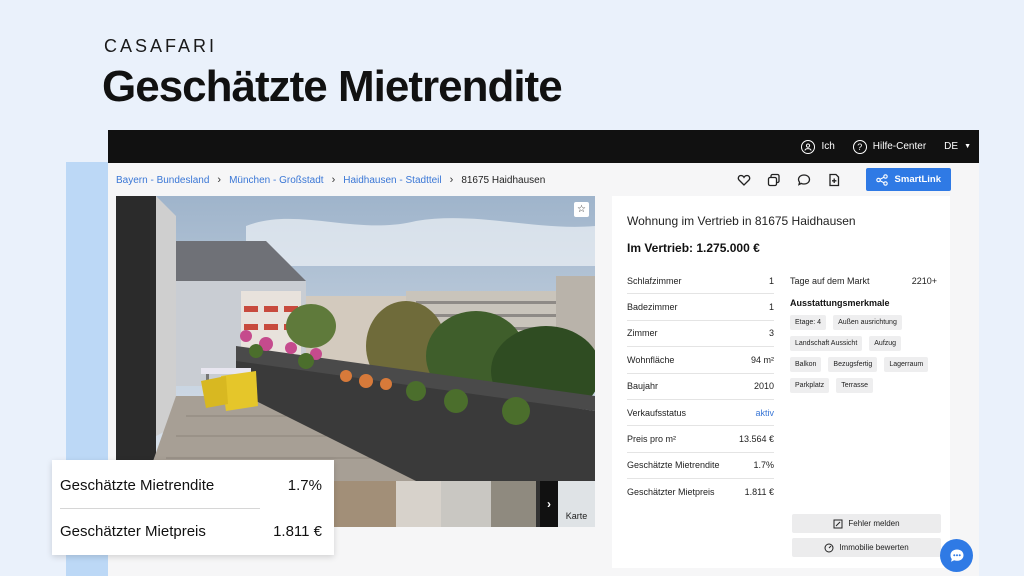  What do you see at coordinates (763, 465) in the screenshot?
I see `fact-value: 1.7%` at bounding box center [763, 465].